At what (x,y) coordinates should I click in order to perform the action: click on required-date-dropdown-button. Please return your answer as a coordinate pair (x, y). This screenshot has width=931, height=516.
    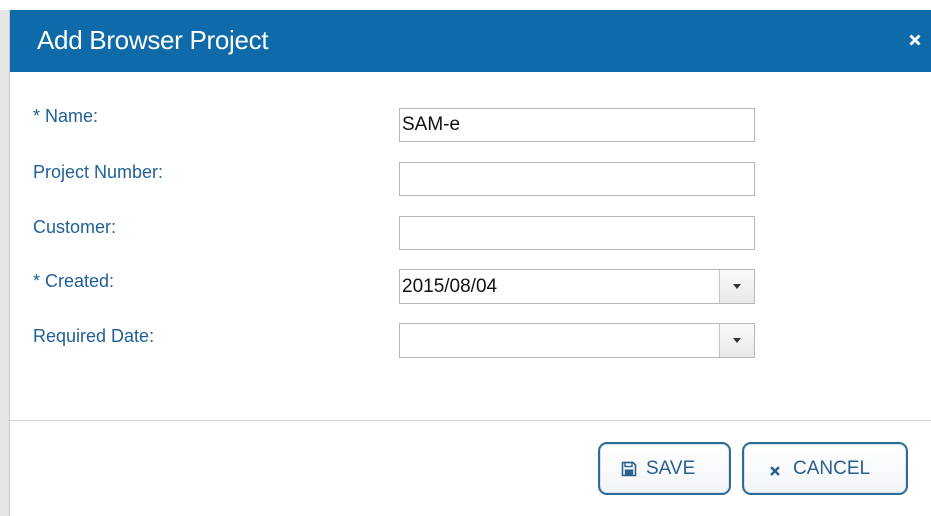
    Looking at the image, I should click on (736, 340).